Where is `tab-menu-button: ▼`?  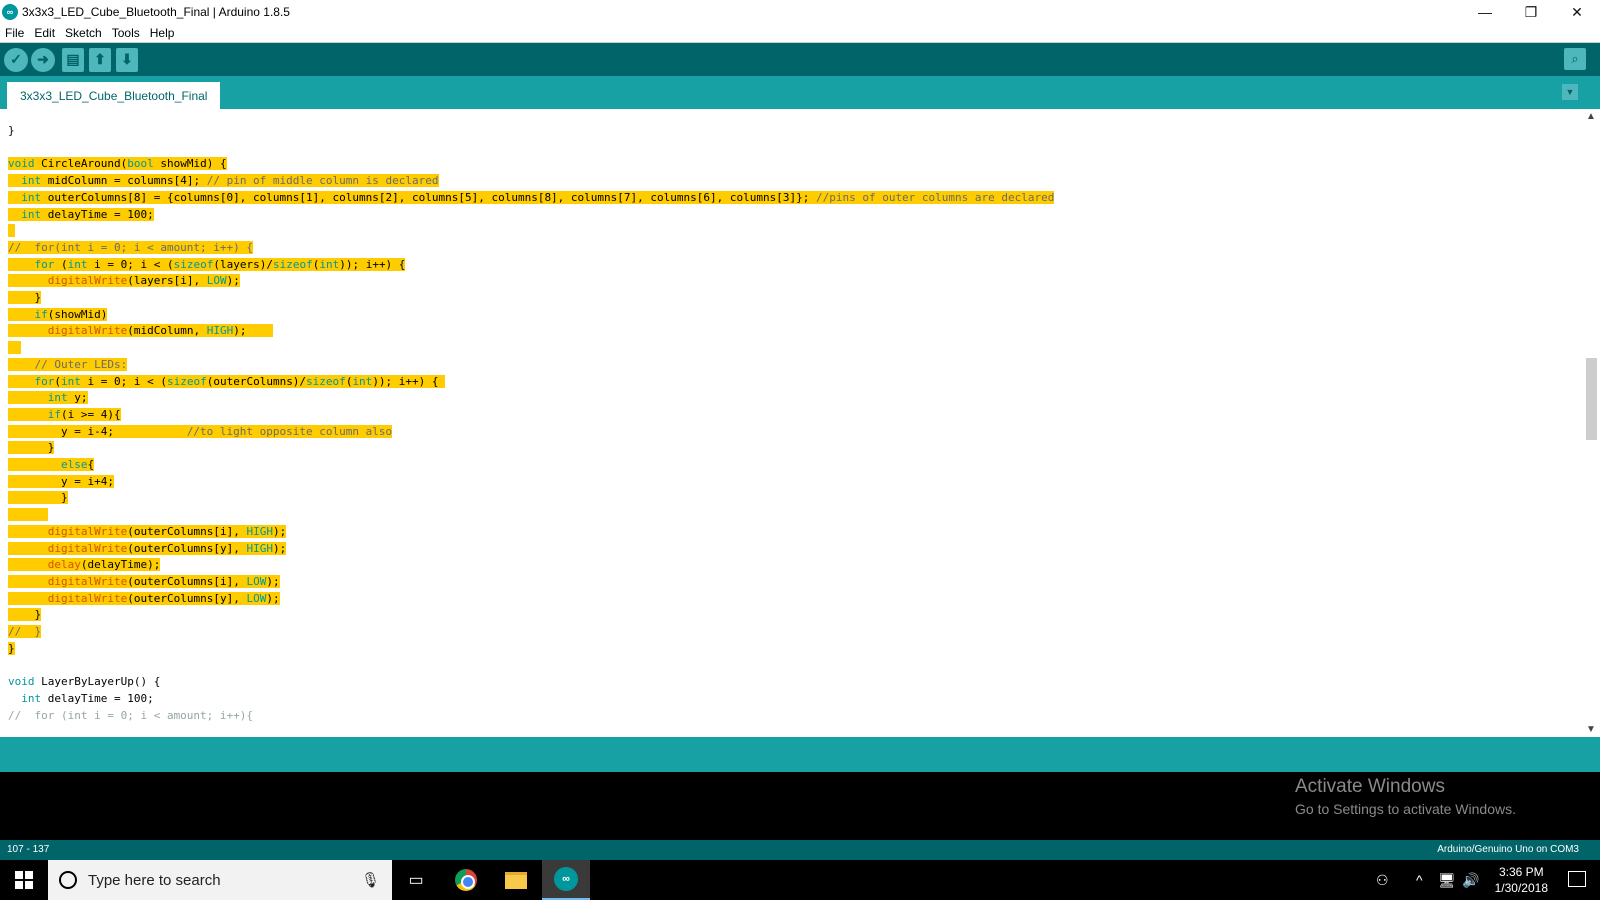
tab-menu-button: ▼ is located at coordinates (1570, 92).